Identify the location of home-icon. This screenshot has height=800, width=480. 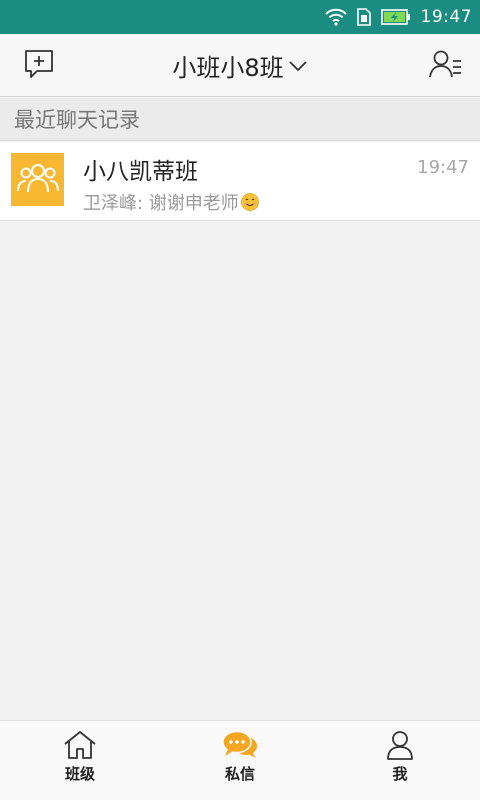
(80, 745).